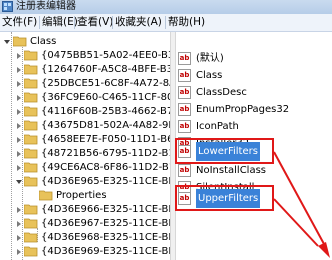  Describe the element at coordinates (46, 6) in the screenshot. I see `window-title: 注册表编辑器` at that location.